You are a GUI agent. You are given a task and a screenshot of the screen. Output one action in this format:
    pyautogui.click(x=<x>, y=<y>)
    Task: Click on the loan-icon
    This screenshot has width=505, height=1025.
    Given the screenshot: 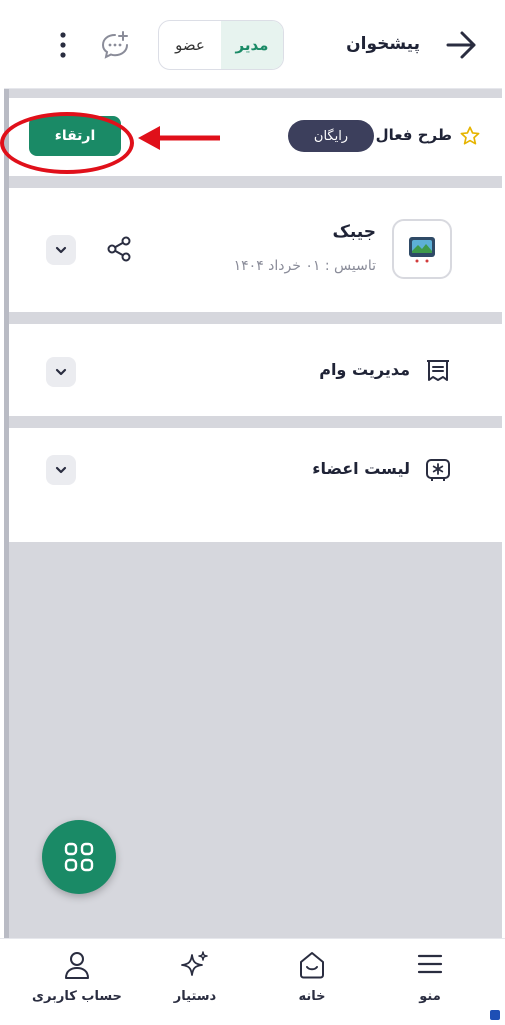 What is the action you would take?
    pyautogui.click(x=438, y=370)
    